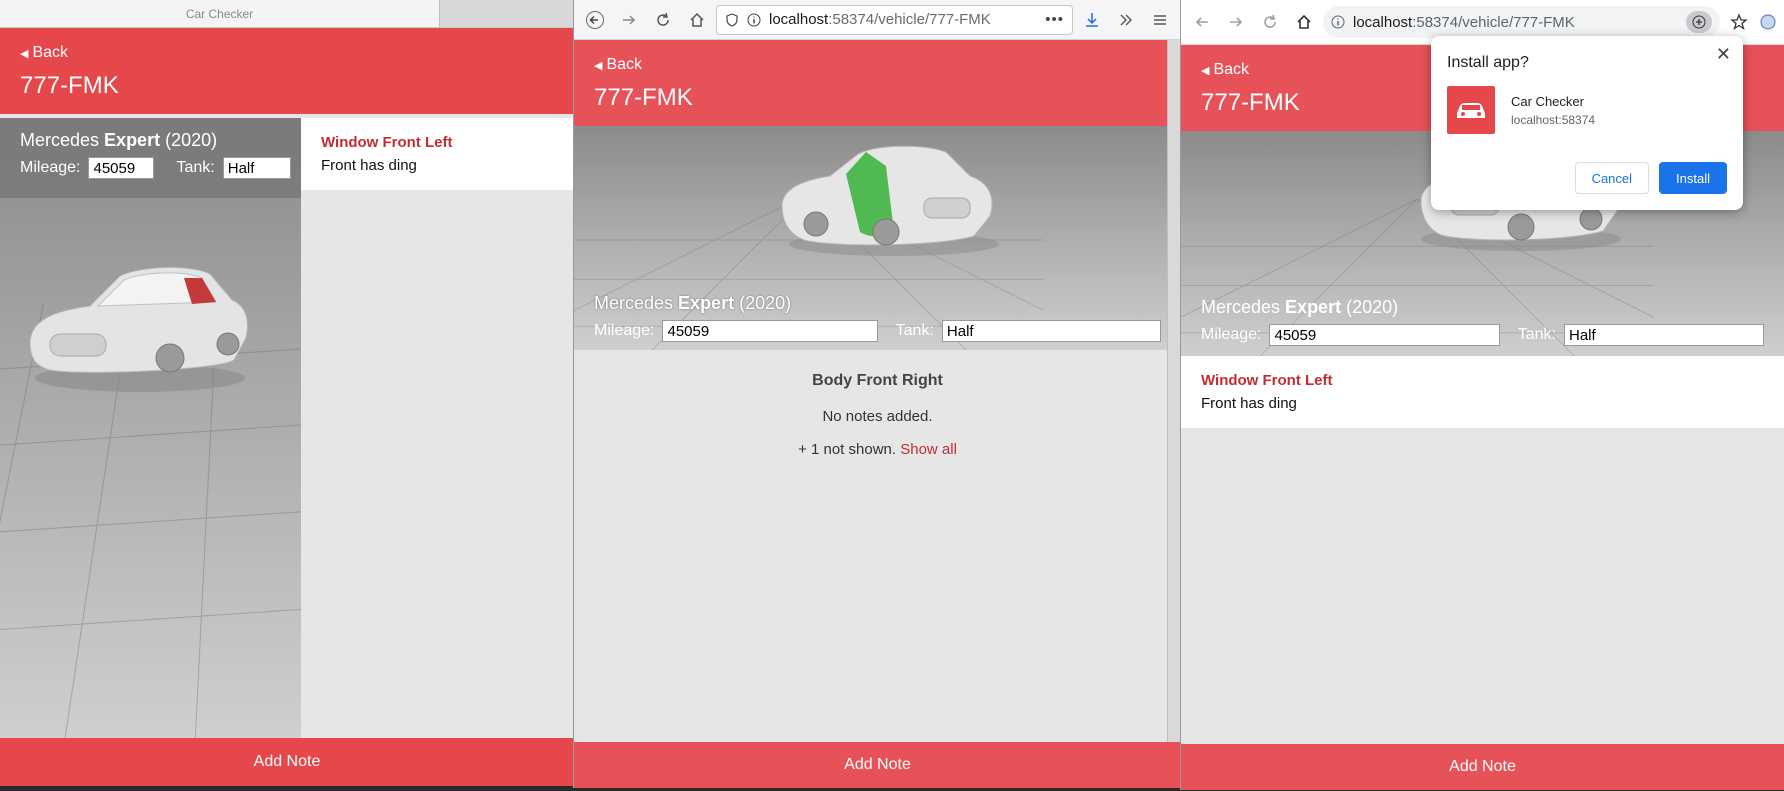  What do you see at coordinates (732, 19) in the screenshot?
I see `shield-icon` at bounding box center [732, 19].